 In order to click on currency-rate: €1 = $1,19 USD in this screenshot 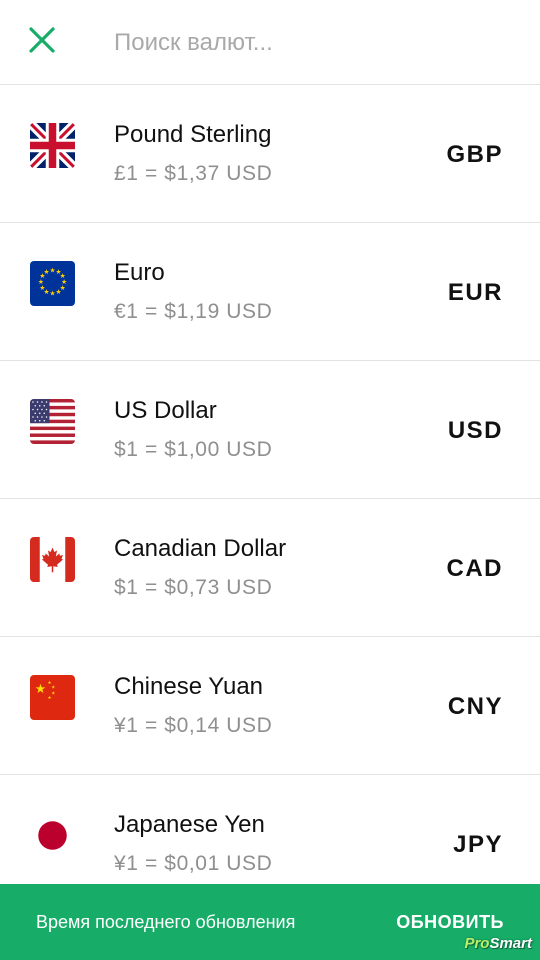, I will do `click(193, 311)`.